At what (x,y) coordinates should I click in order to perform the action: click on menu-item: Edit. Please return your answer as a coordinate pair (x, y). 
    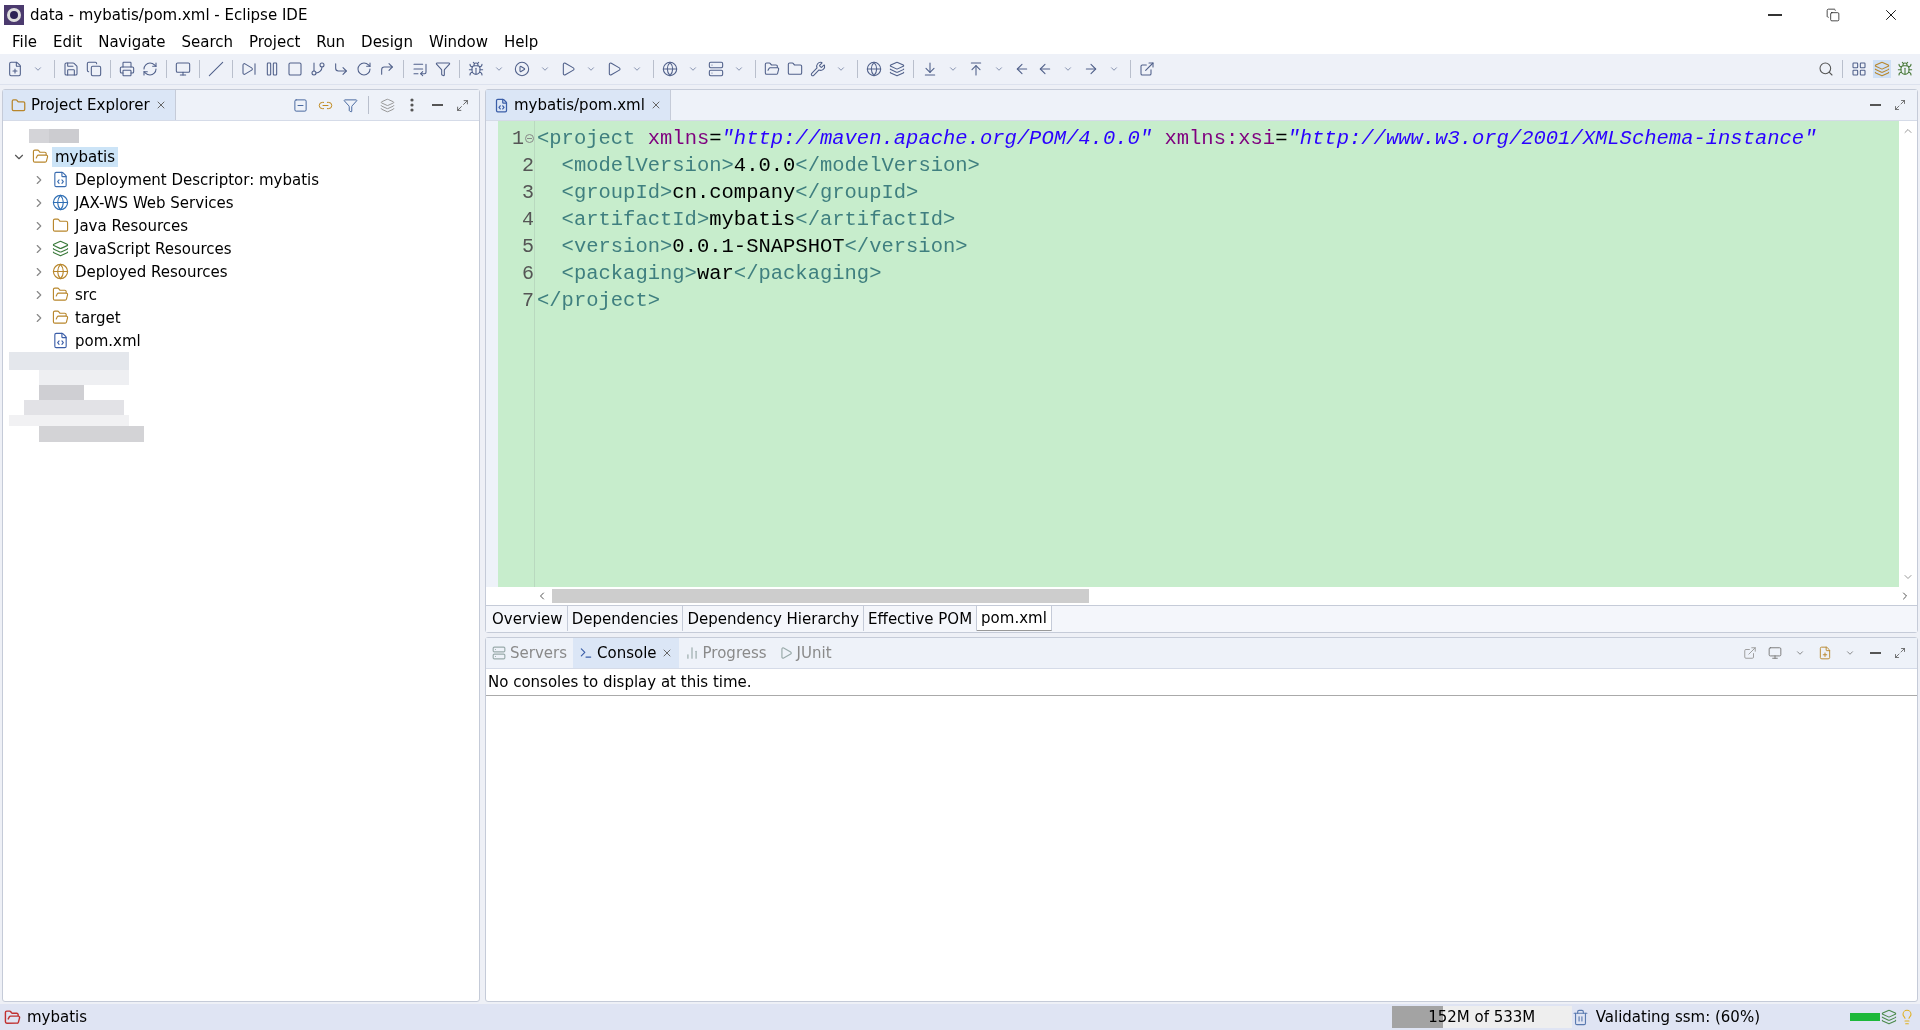
    Looking at the image, I should click on (68, 42).